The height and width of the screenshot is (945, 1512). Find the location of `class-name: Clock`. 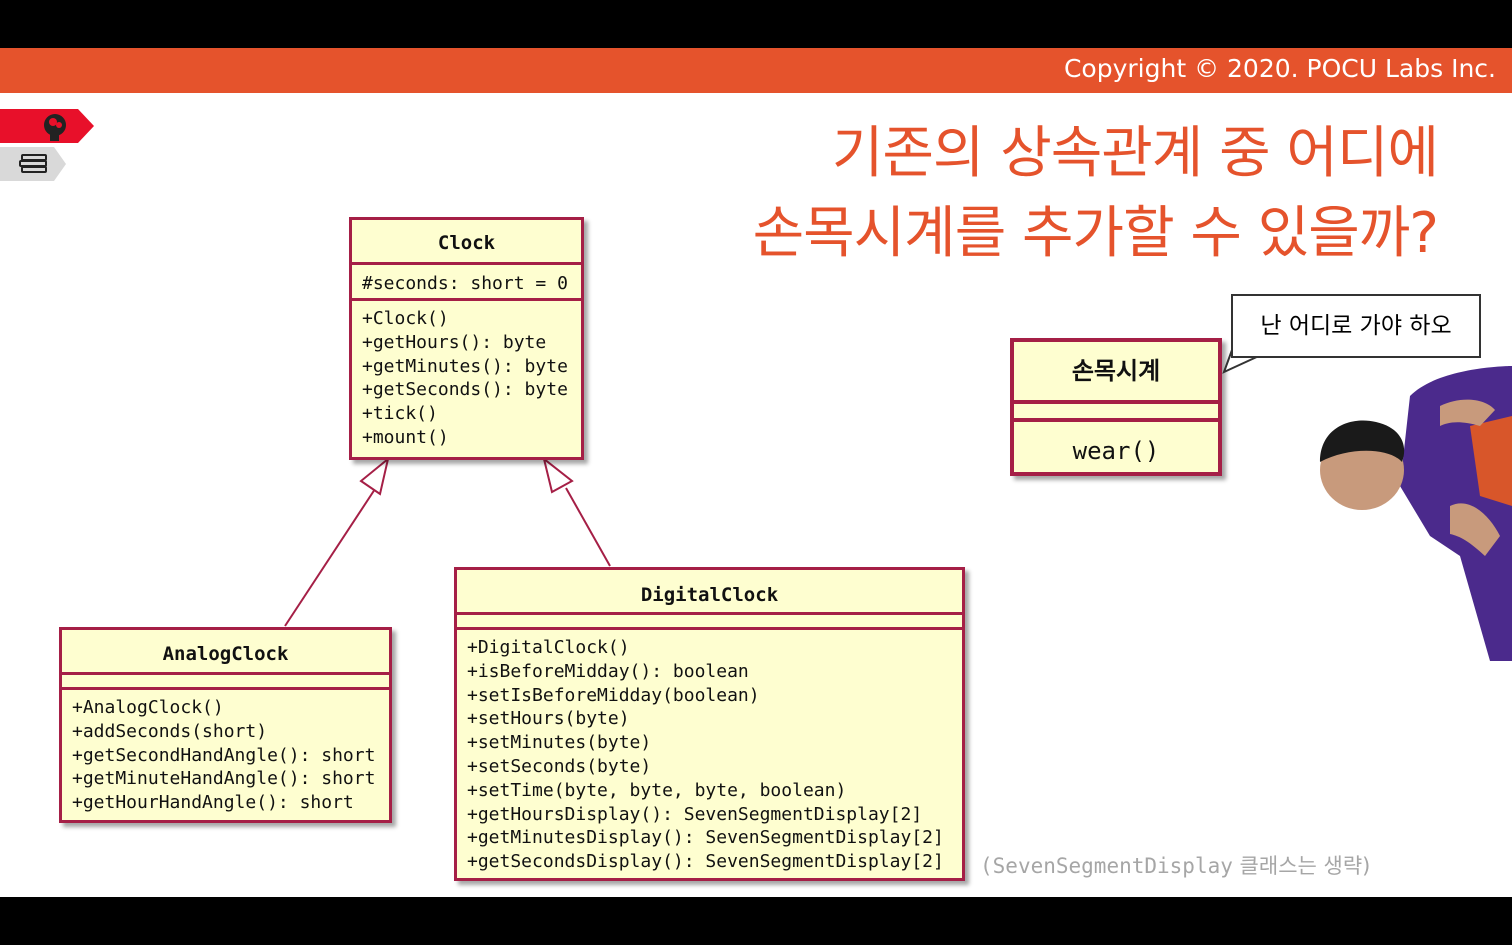

class-name: Clock is located at coordinates (466, 243).